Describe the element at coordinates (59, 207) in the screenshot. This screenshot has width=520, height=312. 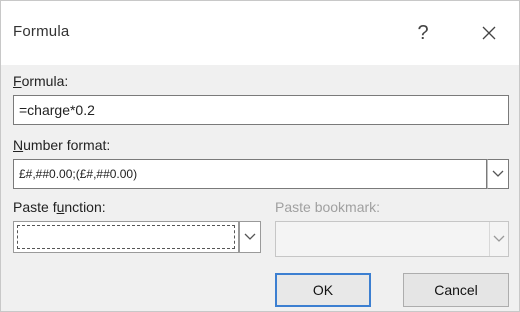
I see `paste-function-label: Paste function:` at that location.